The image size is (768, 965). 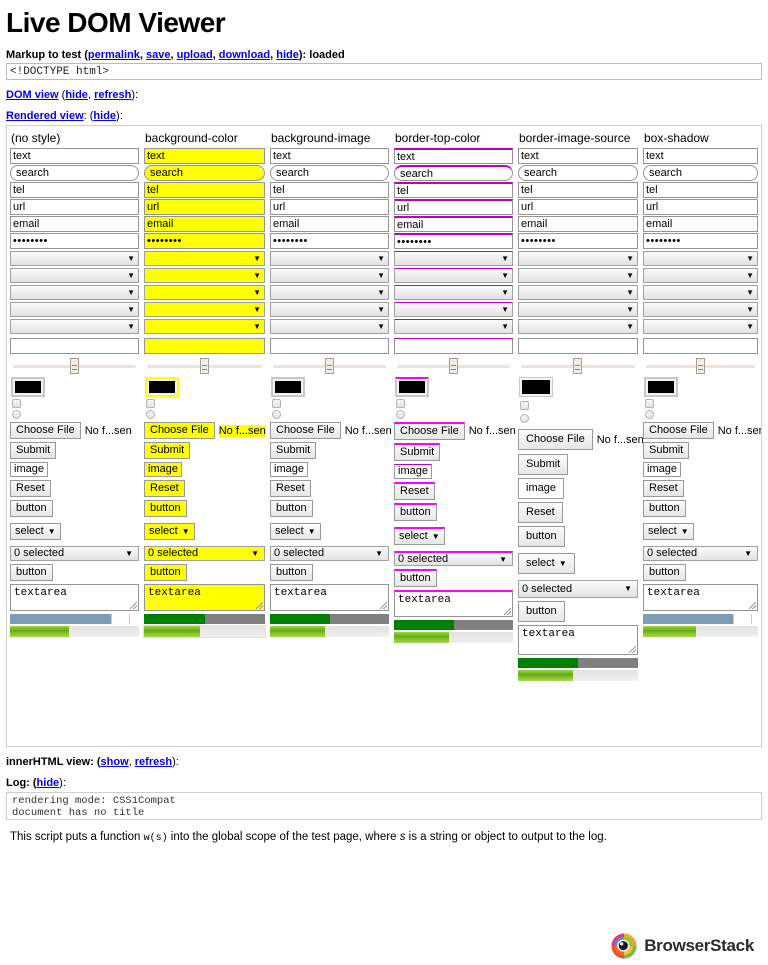 I want to click on link-upload: upload, so click(x=195, y=55).